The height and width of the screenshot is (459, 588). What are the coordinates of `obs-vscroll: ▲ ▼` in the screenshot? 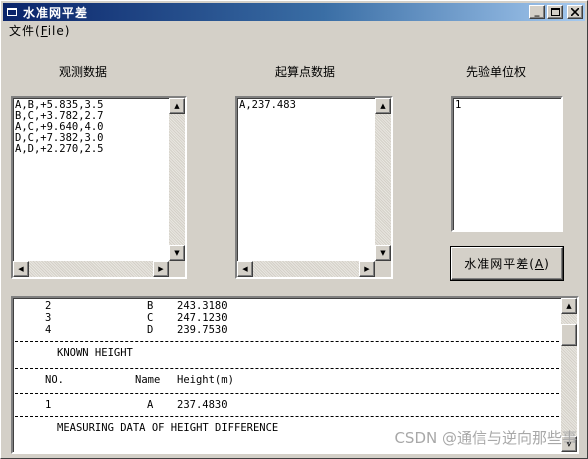 It's located at (177, 179).